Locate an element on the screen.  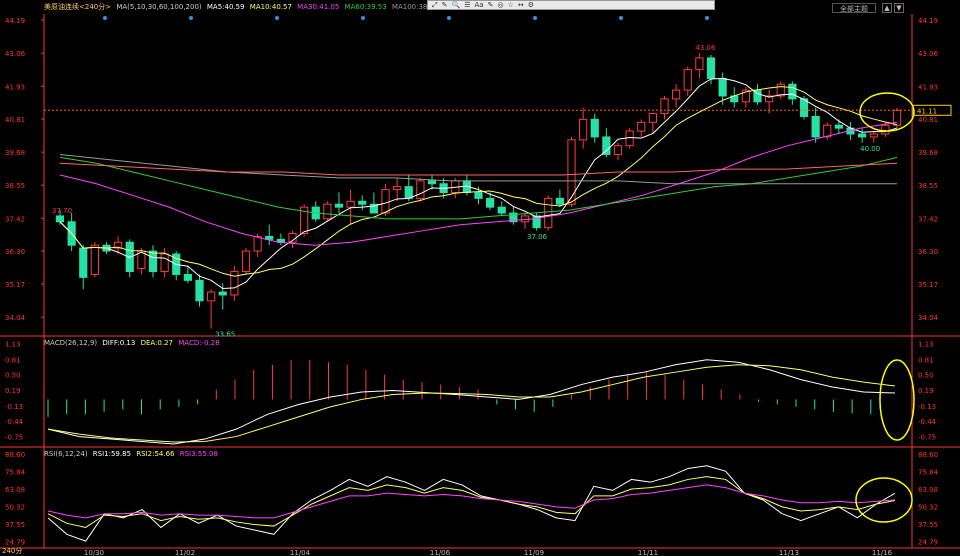
macd-tick-right: 1.13 is located at coordinates (926, 344).